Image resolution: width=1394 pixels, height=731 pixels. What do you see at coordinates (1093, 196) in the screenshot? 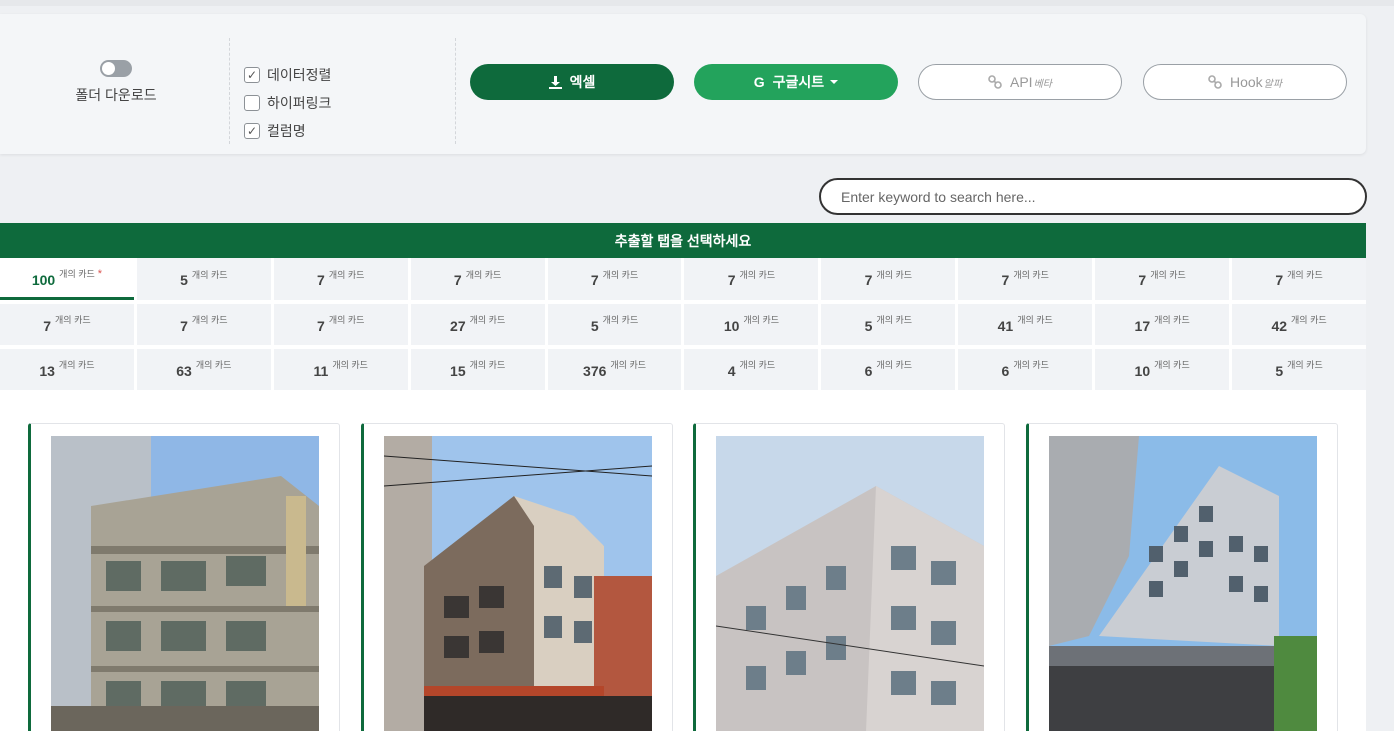
I see `search-input` at bounding box center [1093, 196].